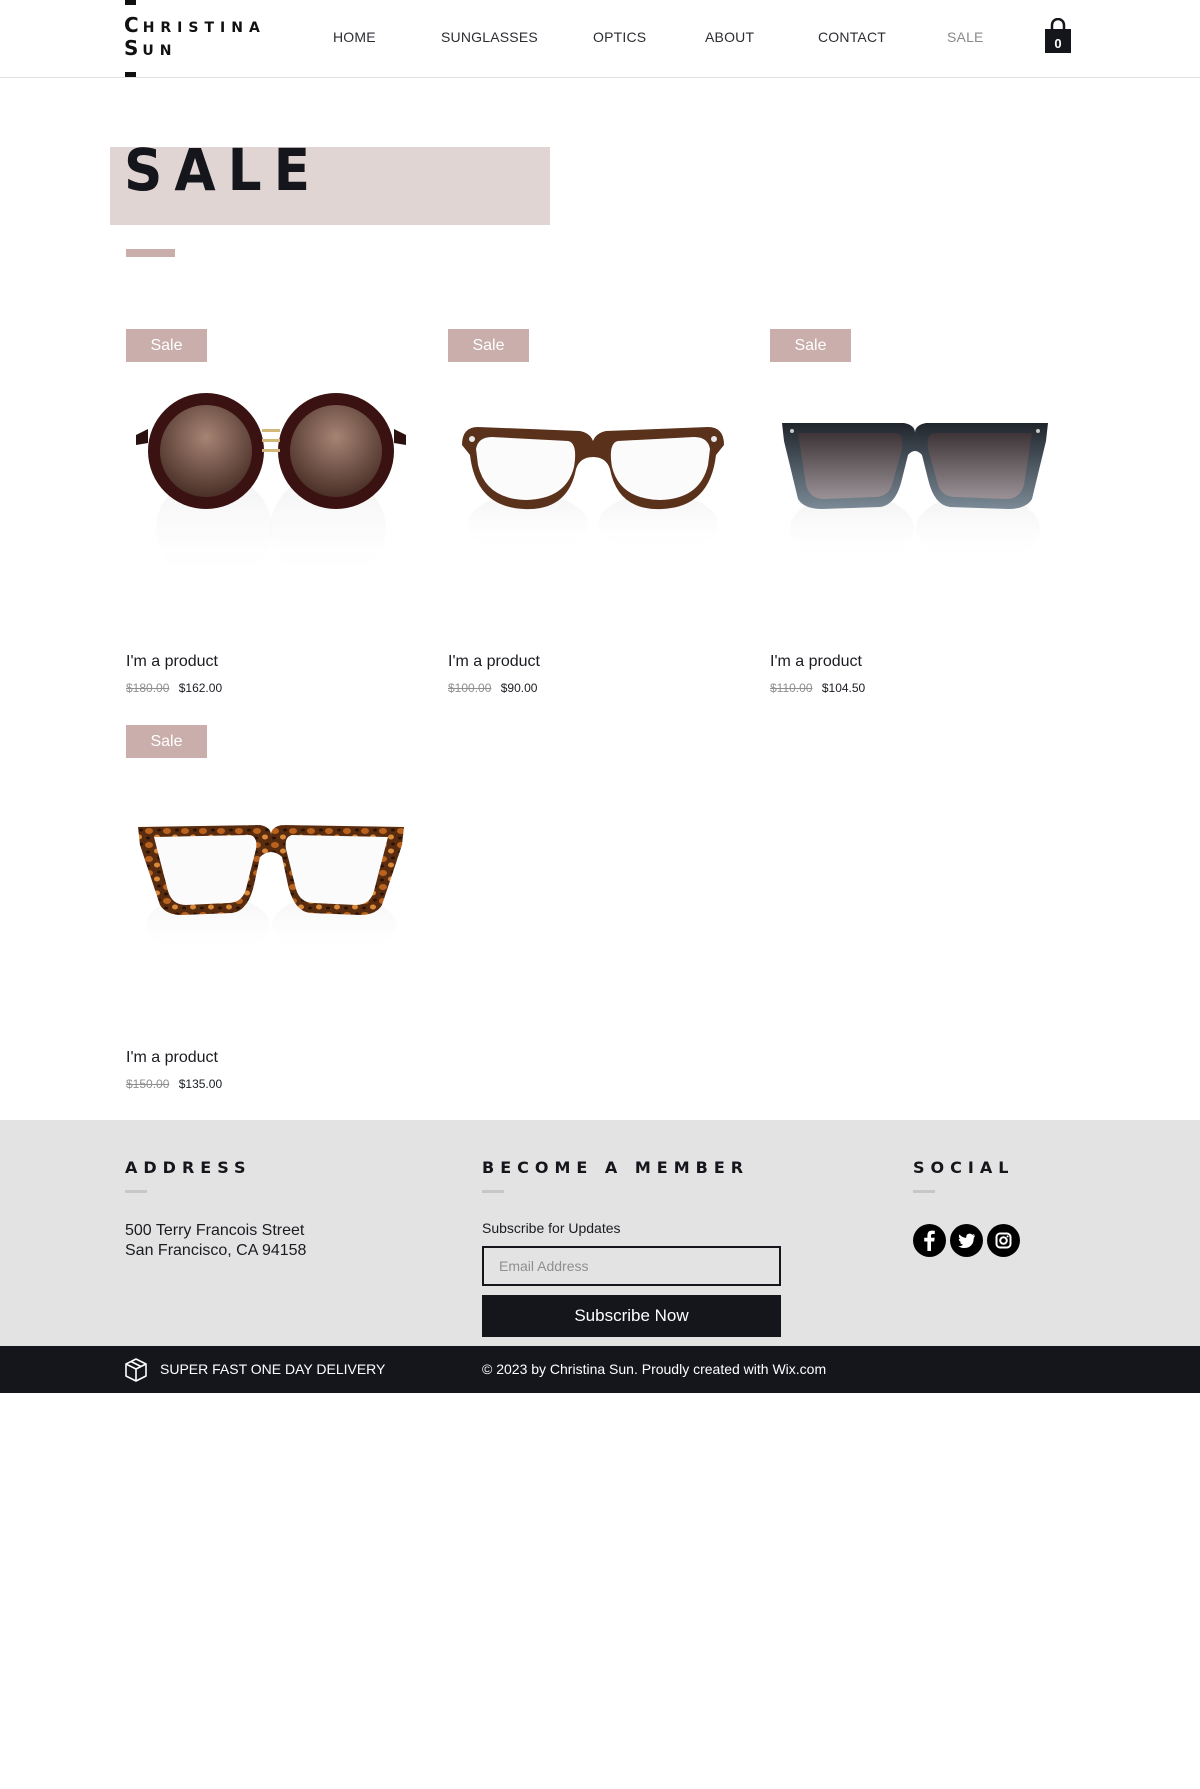 The width and height of the screenshot is (1200, 1789). Describe the element at coordinates (273, 1369) in the screenshot. I see `delivery-text: SUPER FAST ONE DAY DELIVERY` at that location.